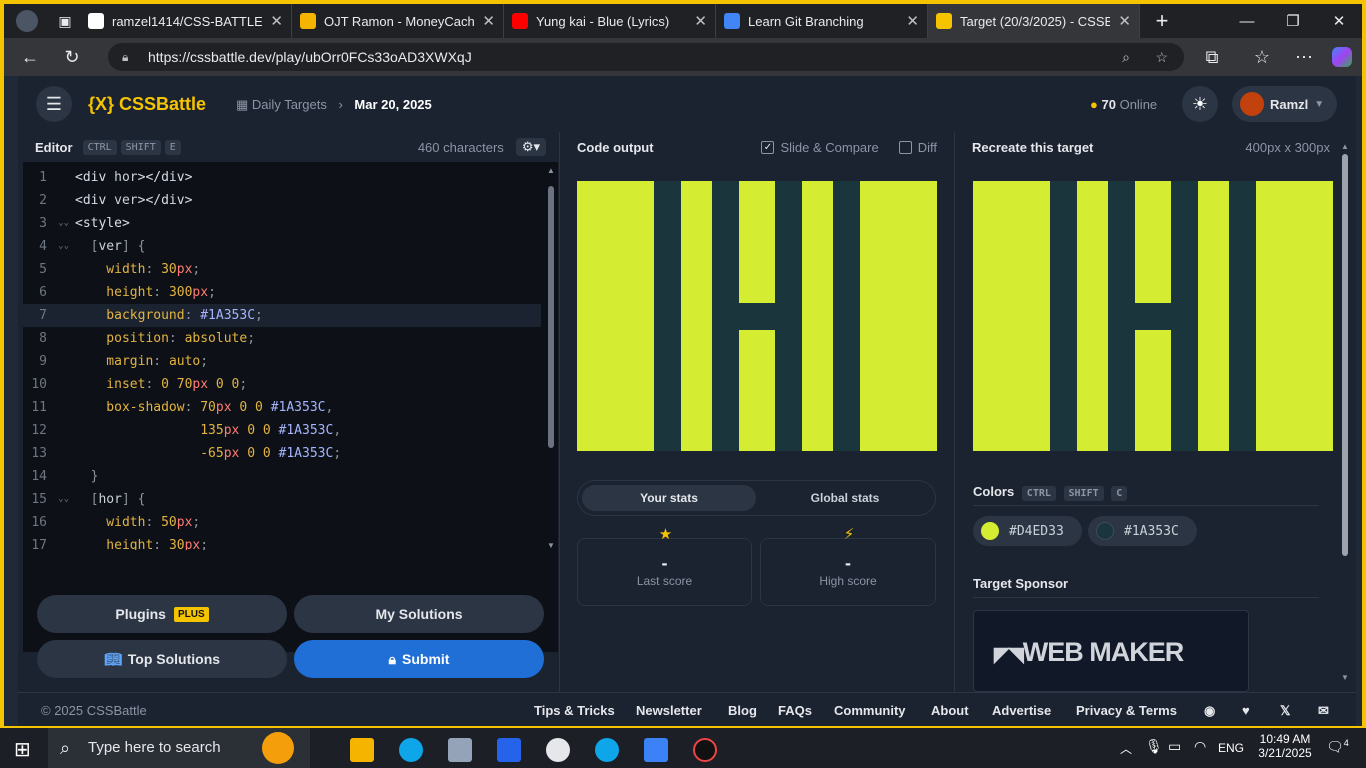  Describe the element at coordinates (607, 750) in the screenshot. I see `skype-icon` at that location.